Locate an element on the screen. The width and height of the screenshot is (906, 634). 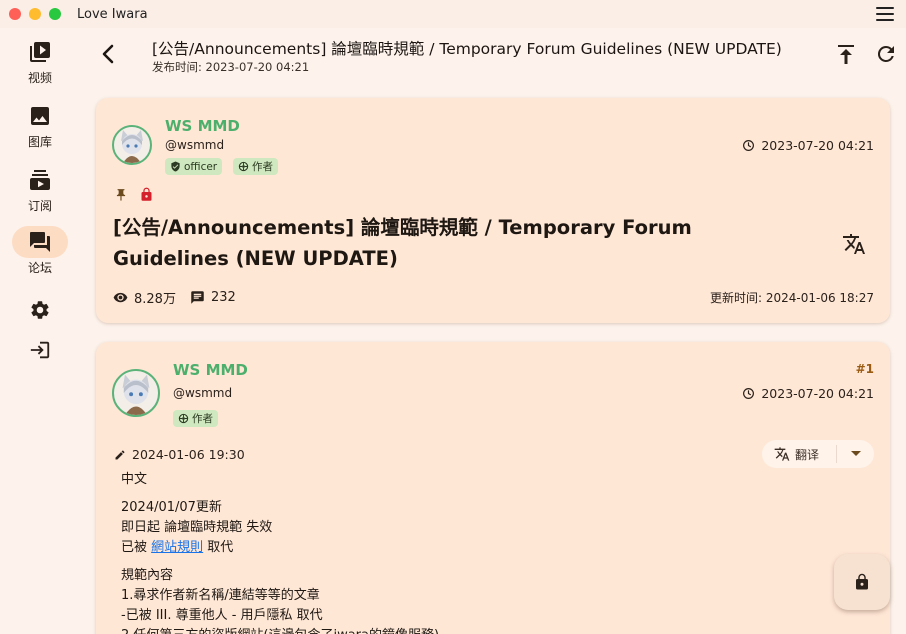
eye-icon is located at coordinates (120, 297).